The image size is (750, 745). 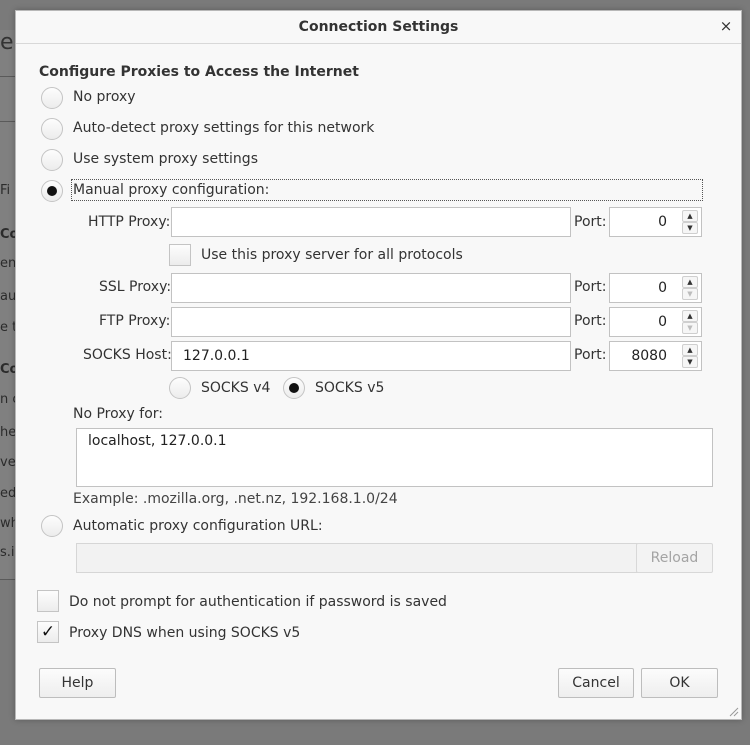 What do you see at coordinates (235, 388) in the screenshot?
I see `socks-v4-label: SOCKS v4` at bounding box center [235, 388].